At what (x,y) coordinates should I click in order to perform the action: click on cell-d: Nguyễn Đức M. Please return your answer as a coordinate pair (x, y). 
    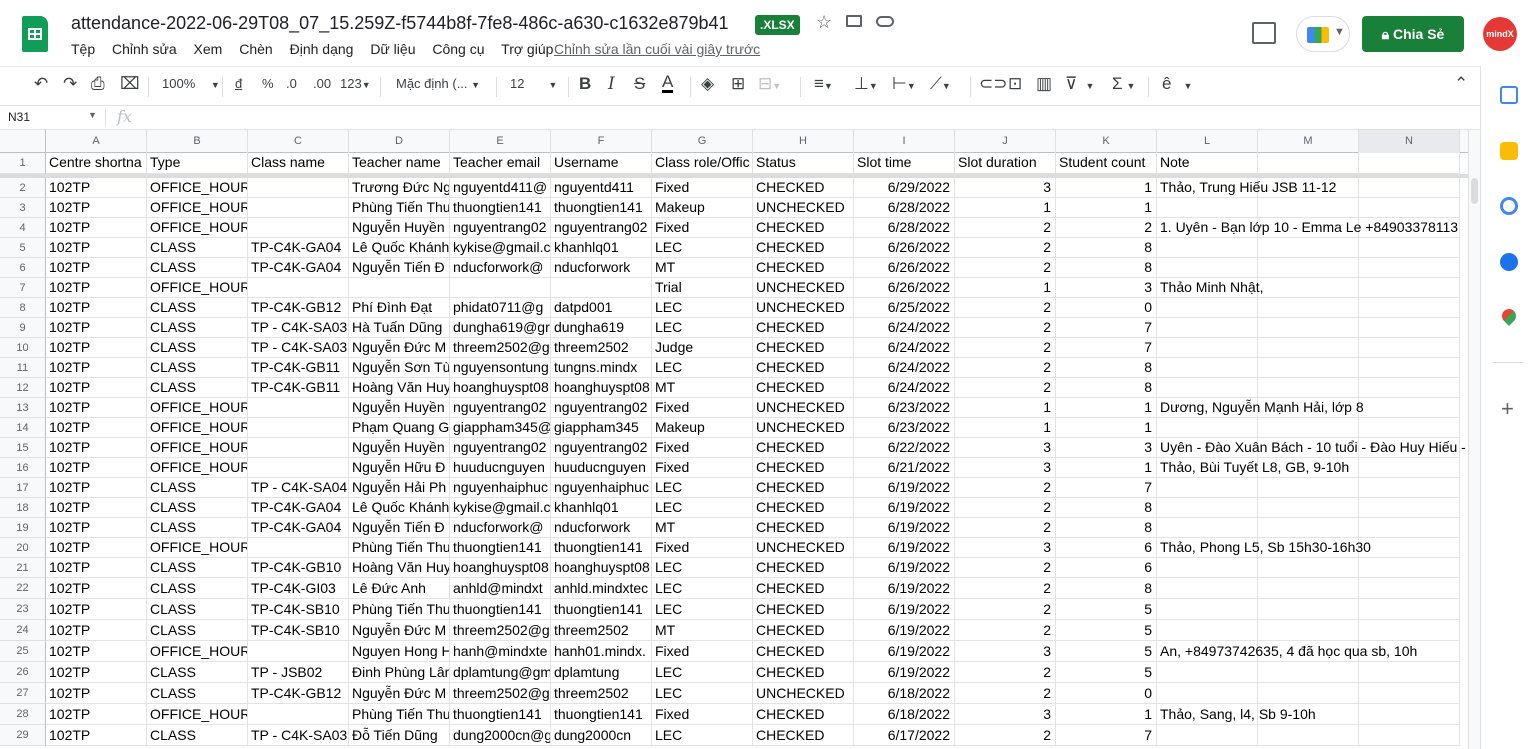
    Looking at the image, I should click on (399, 348).